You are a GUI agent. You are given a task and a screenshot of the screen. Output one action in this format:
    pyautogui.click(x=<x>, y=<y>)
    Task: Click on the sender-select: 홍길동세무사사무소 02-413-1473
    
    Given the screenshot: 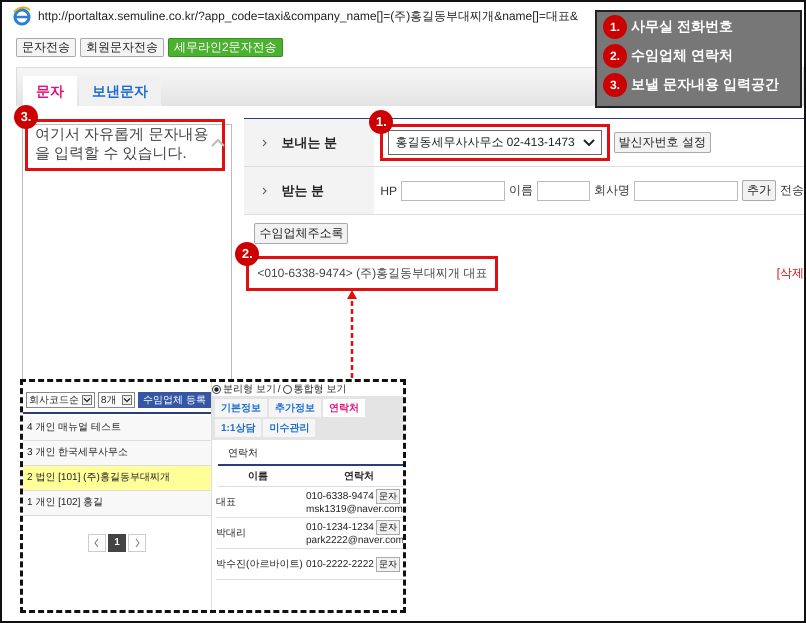 What is the action you would take?
    pyautogui.click(x=495, y=142)
    